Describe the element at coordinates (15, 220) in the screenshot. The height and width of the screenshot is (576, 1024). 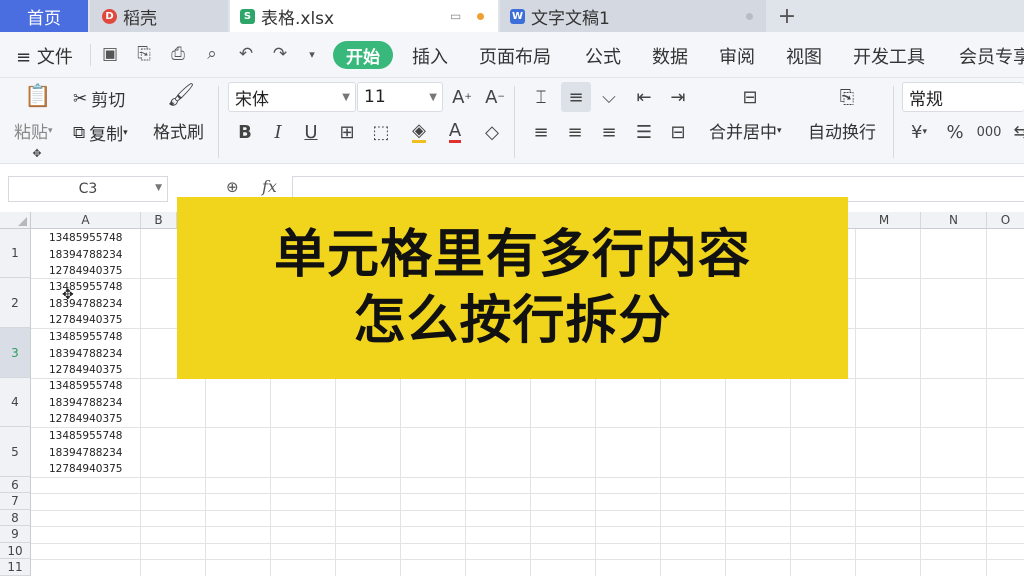
I see `select-all-corner` at that location.